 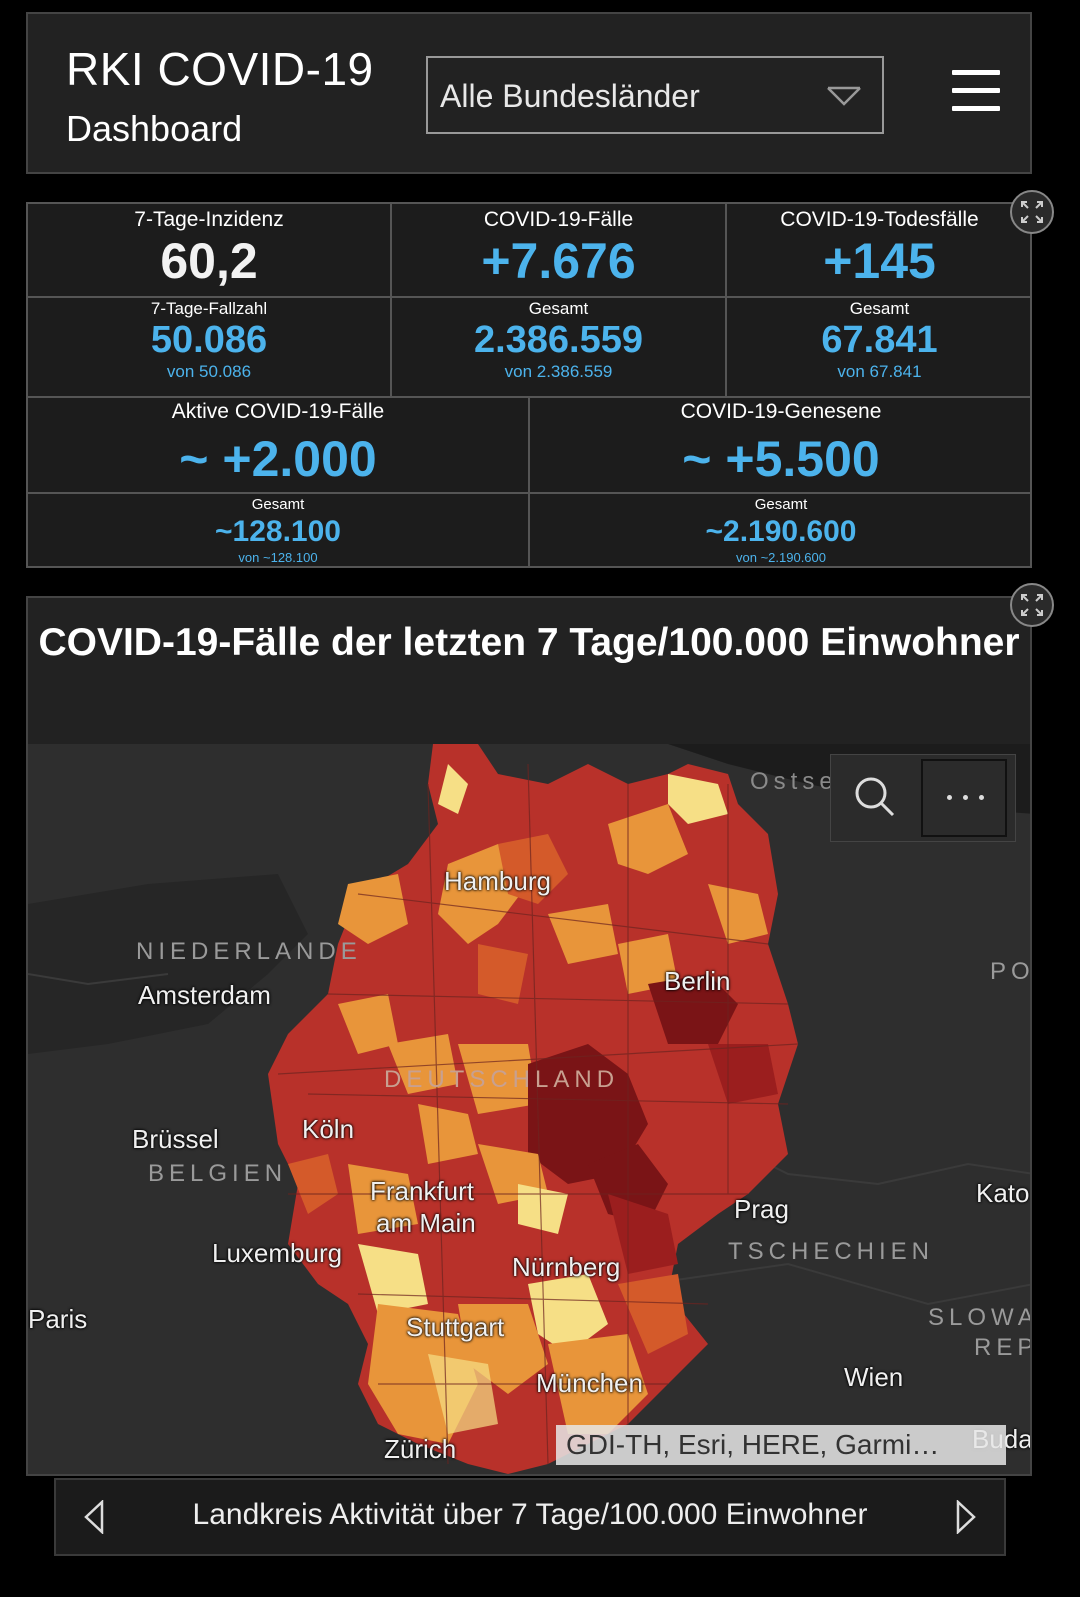 I want to click on recovered-total-sub: von ~2.190.600, so click(x=781, y=557).